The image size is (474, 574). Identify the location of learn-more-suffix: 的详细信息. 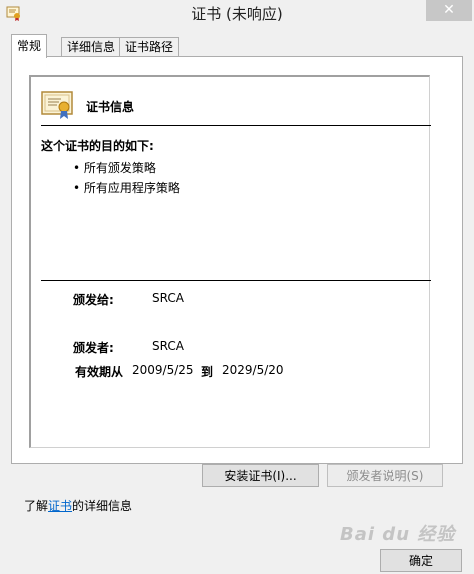
(102, 506).